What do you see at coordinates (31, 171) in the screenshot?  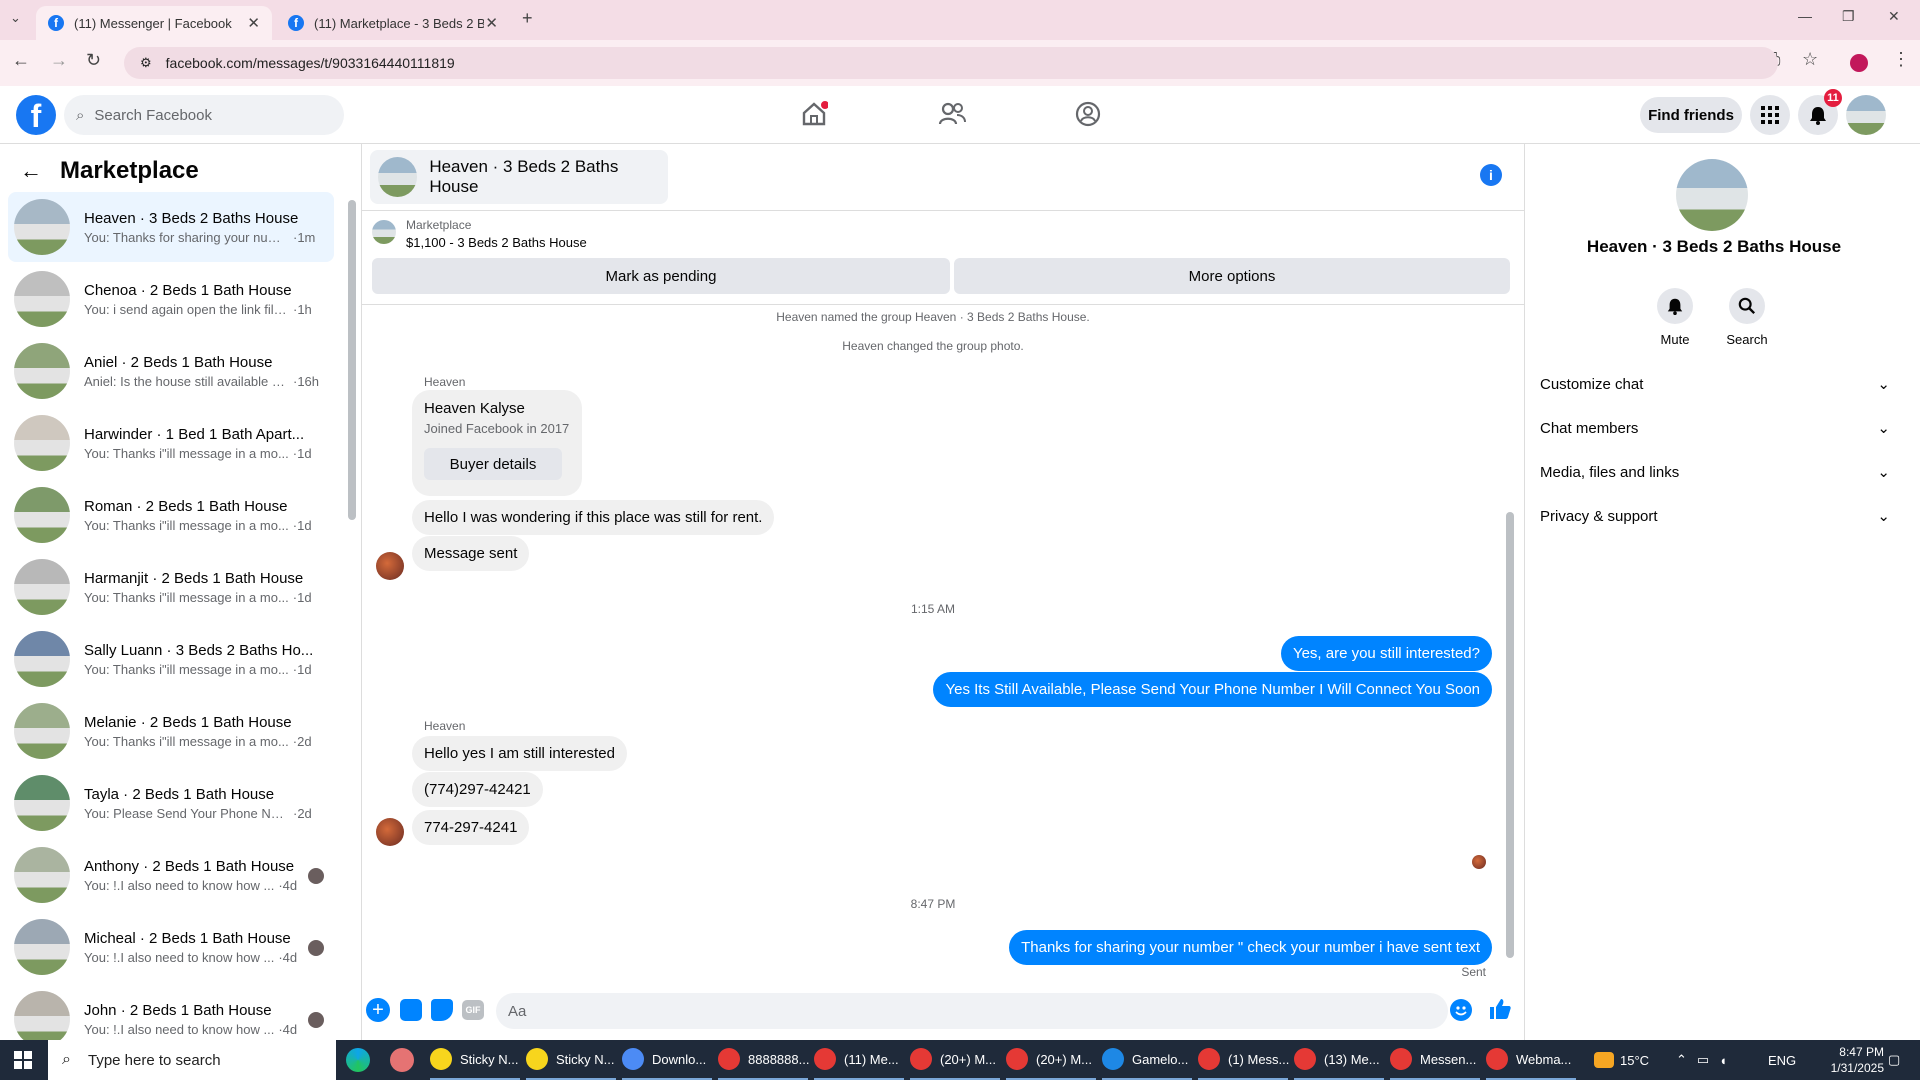 I see `back-arrow-icon: ←` at bounding box center [31, 171].